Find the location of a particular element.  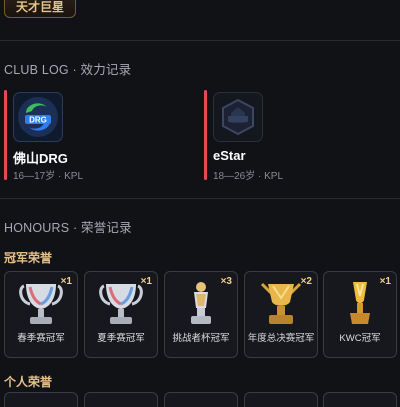

personal-honours-title: 个人荣誉 is located at coordinates (28, 382).